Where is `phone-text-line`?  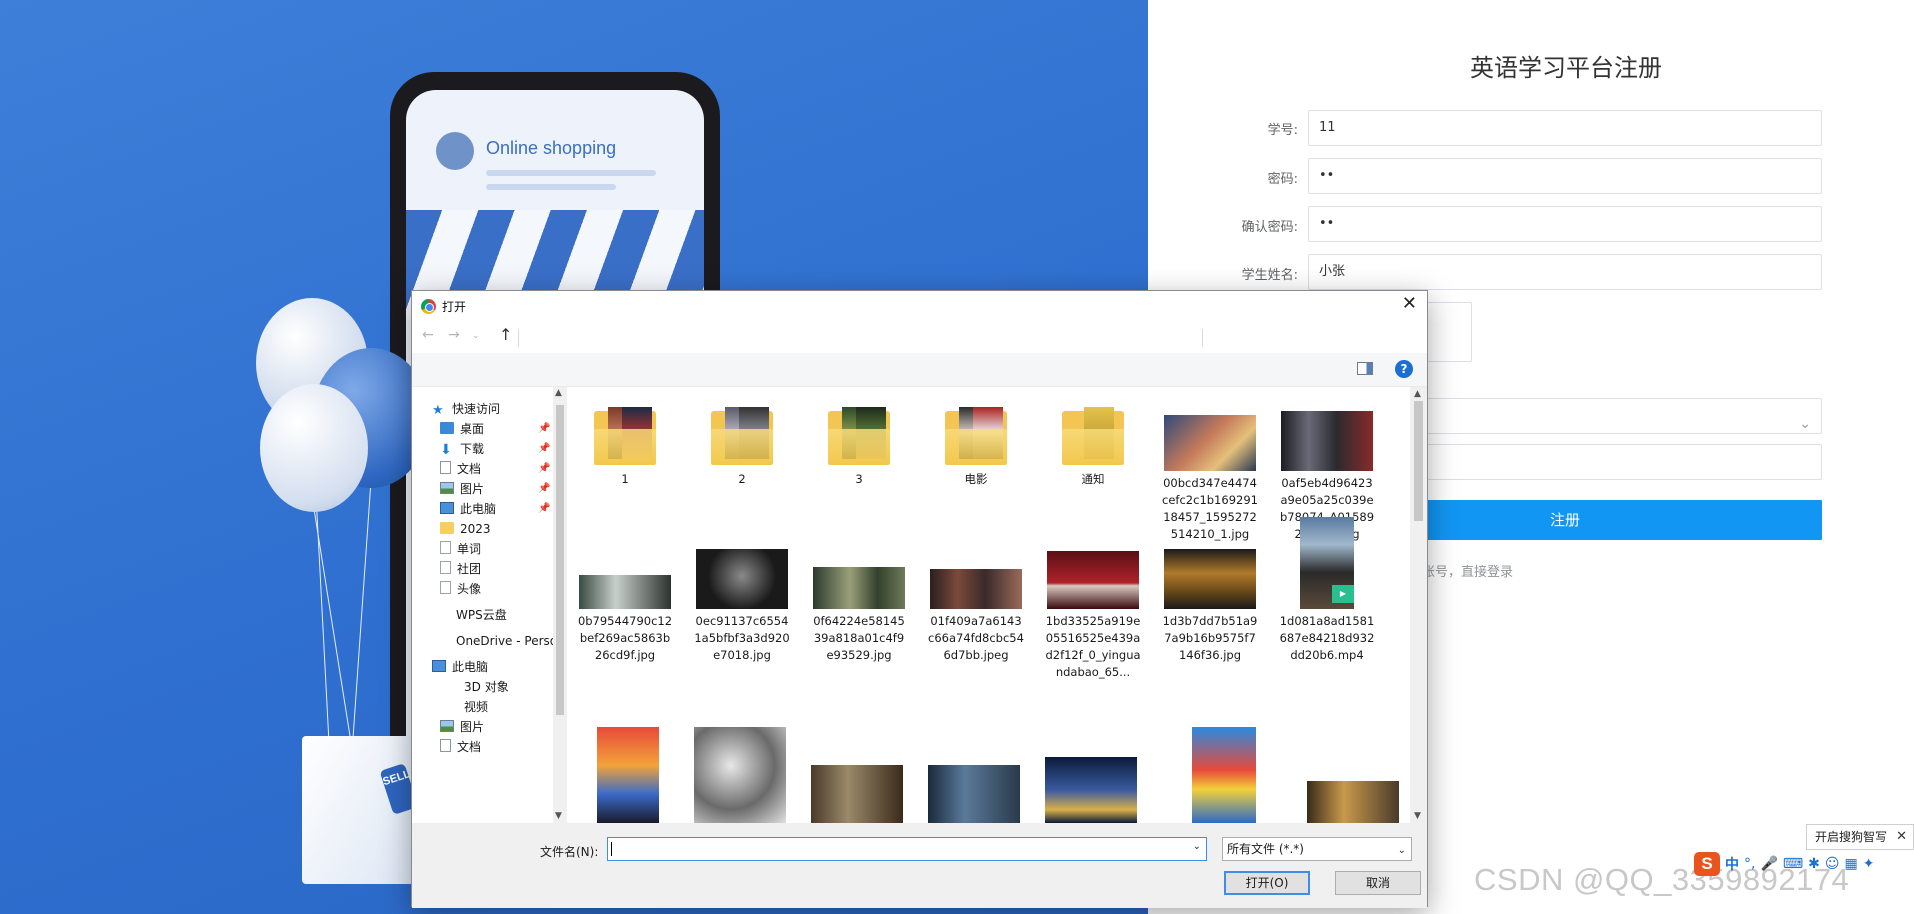
phone-text-line is located at coordinates (551, 187).